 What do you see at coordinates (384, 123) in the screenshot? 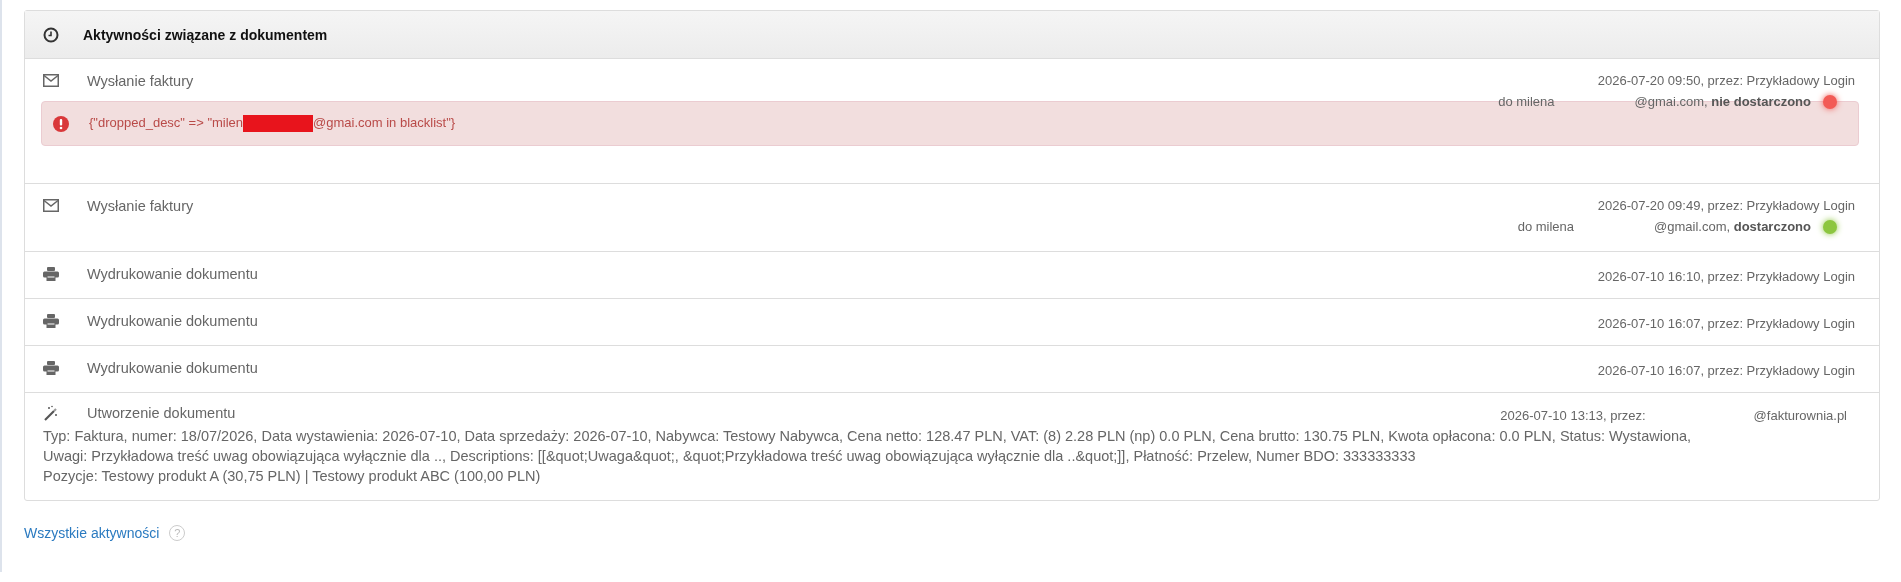
I see `error-message: @gmai.com in blacklist"}` at bounding box center [384, 123].